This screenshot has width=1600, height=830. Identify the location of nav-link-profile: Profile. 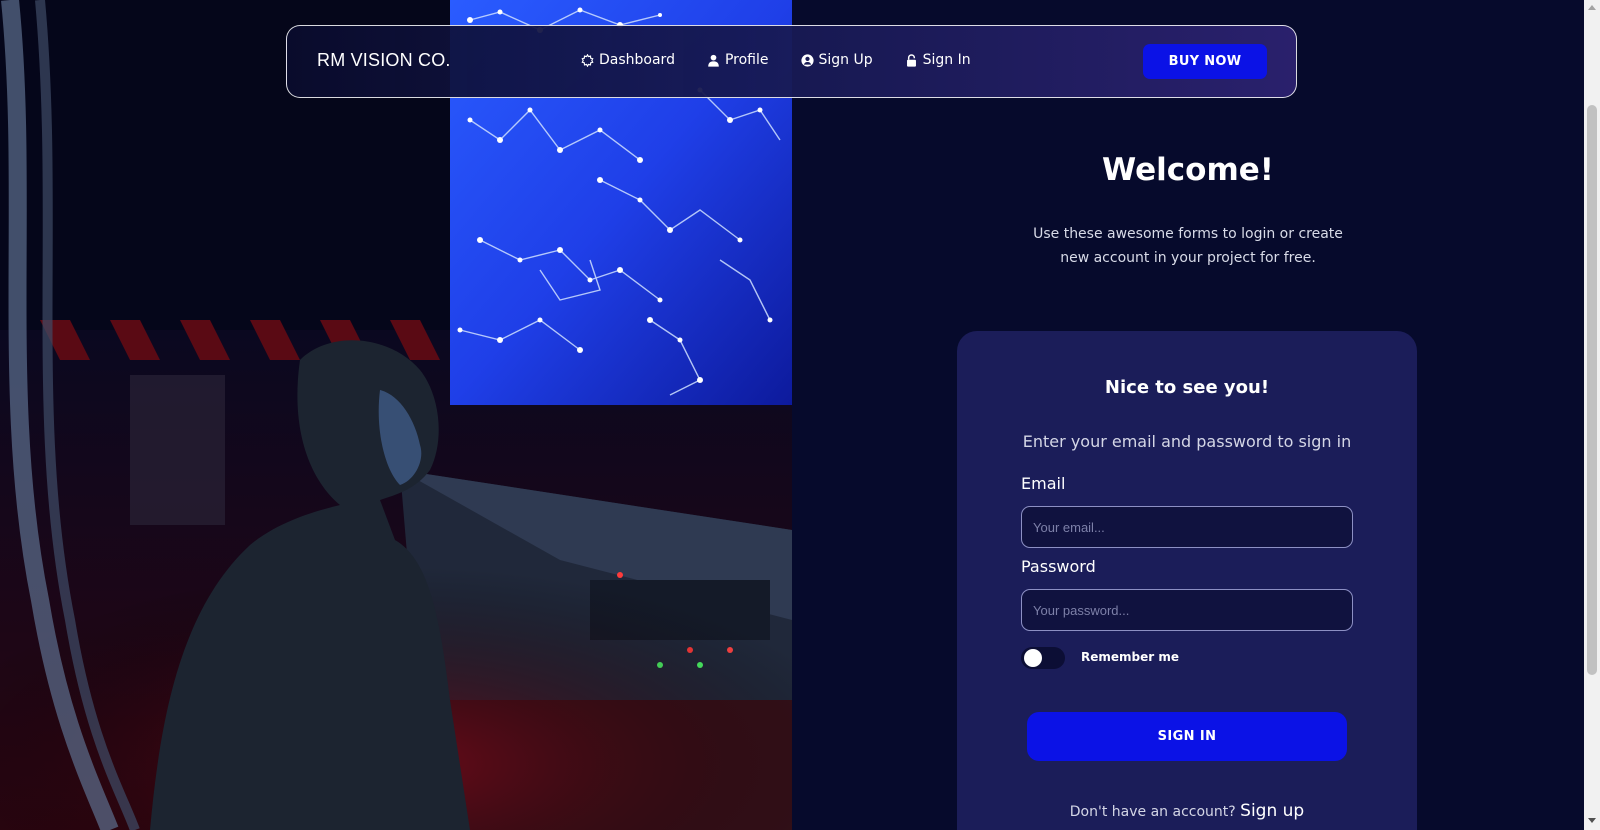
(738, 60).